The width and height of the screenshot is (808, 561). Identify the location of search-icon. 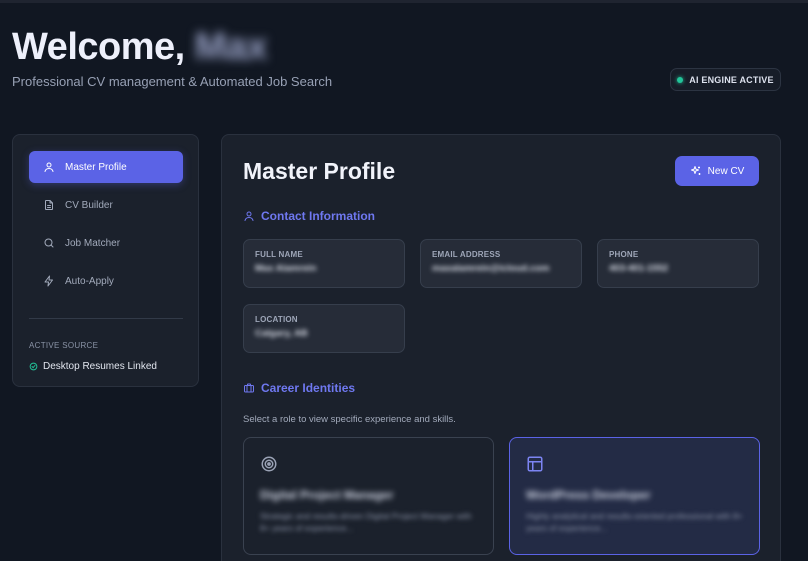
(49, 243).